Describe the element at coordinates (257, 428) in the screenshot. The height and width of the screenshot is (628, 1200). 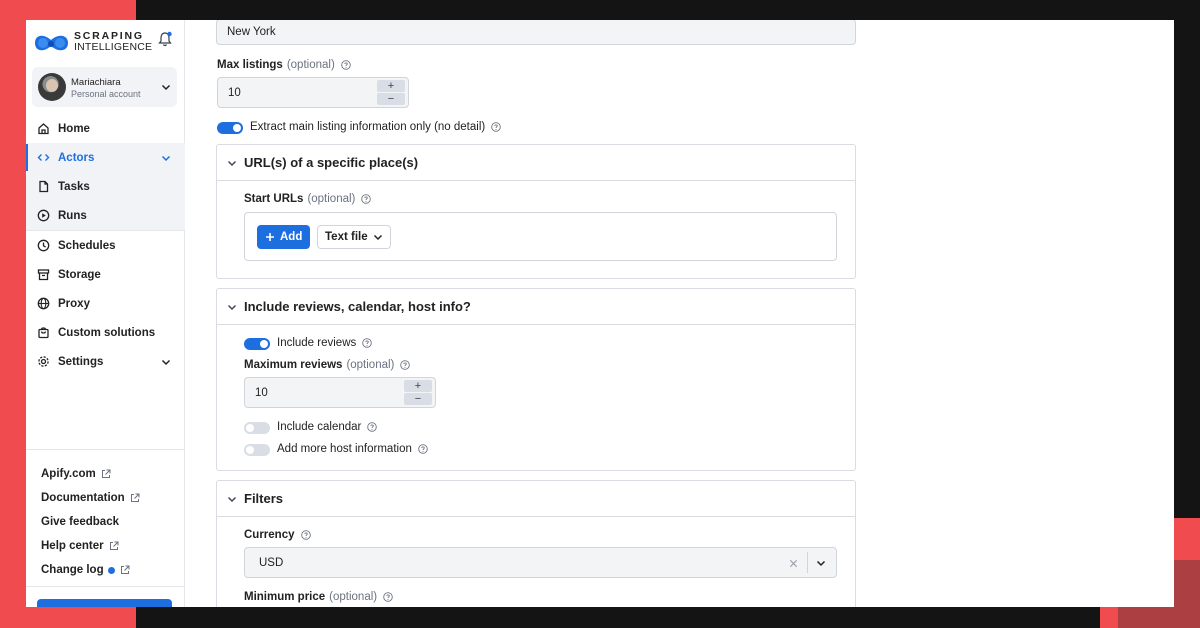
I see `include-calendar-toggle` at that location.